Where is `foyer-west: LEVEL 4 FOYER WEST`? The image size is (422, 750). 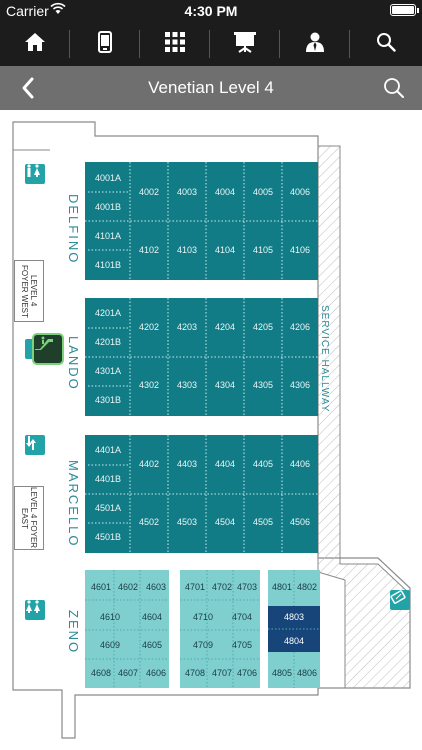
foyer-west: LEVEL 4 FOYER WEST is located at coordinates (29, 291).